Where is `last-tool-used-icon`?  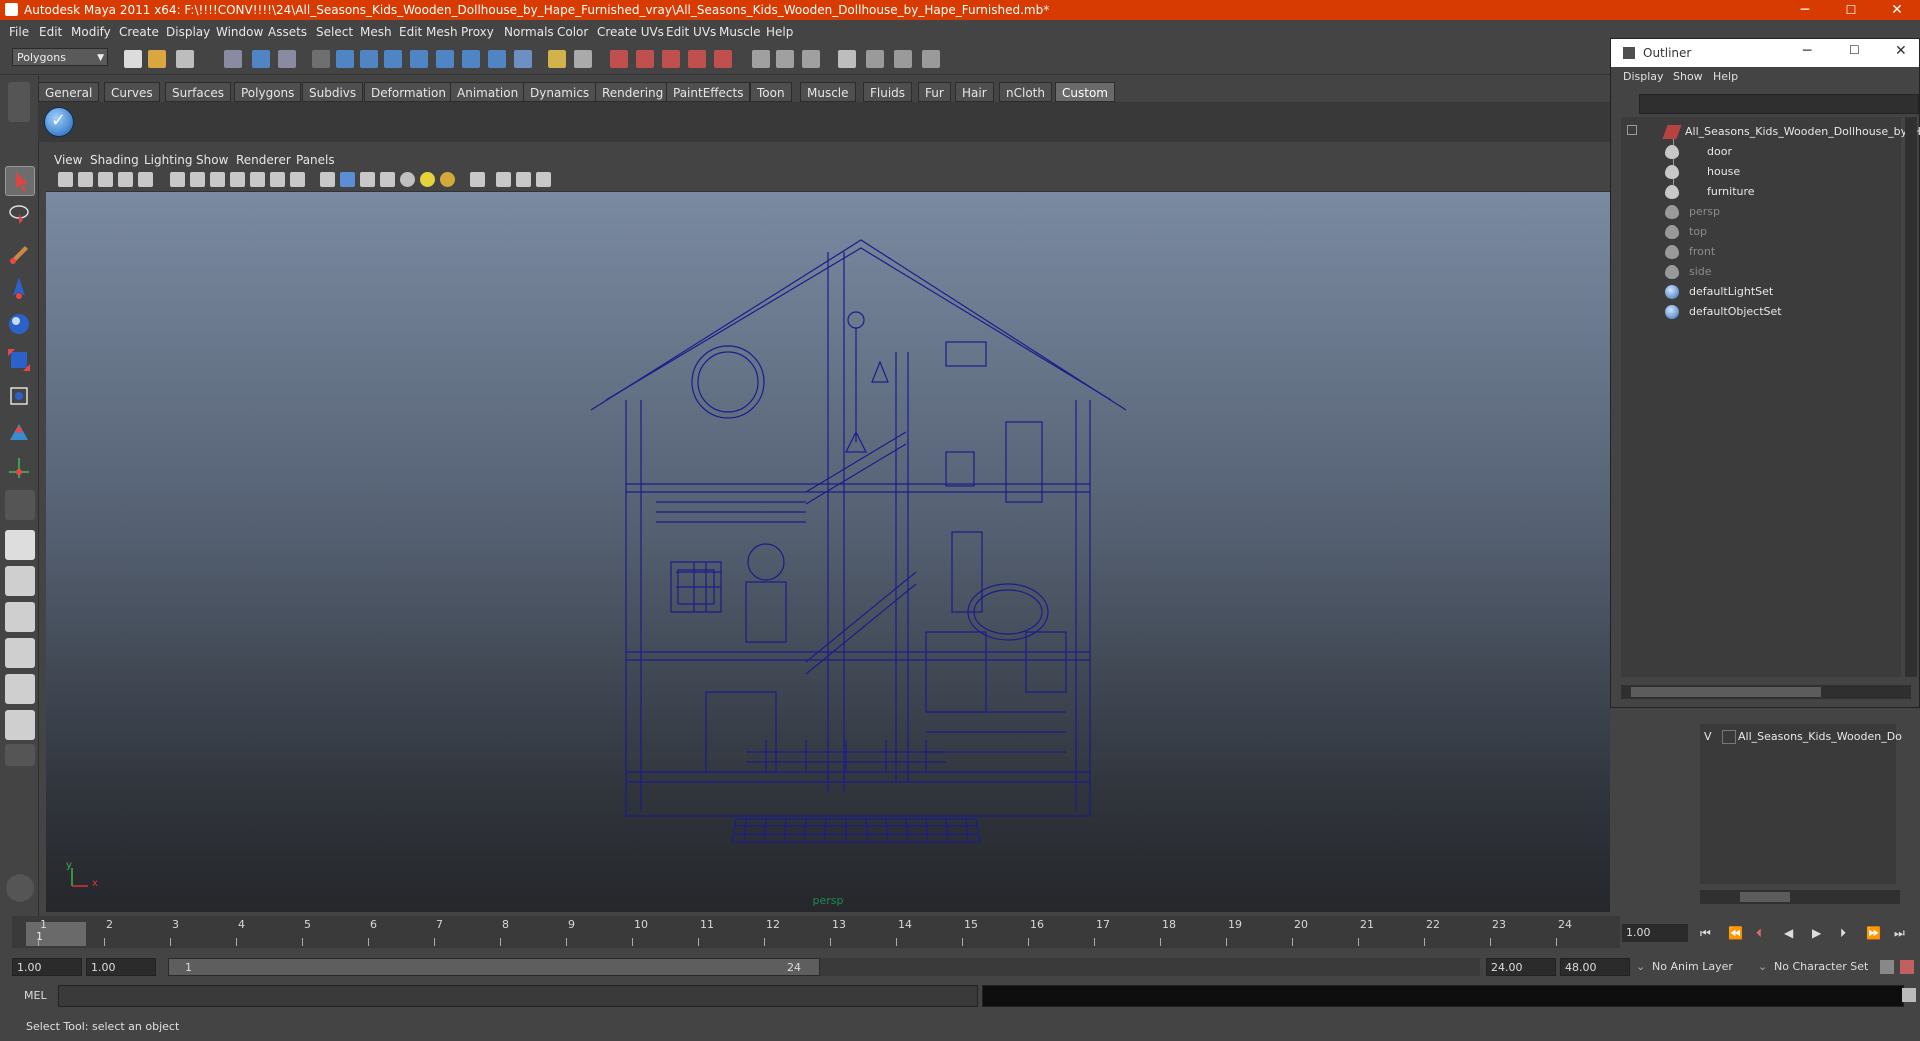 last-tool-used-icon is located at coordinates (20, 505).